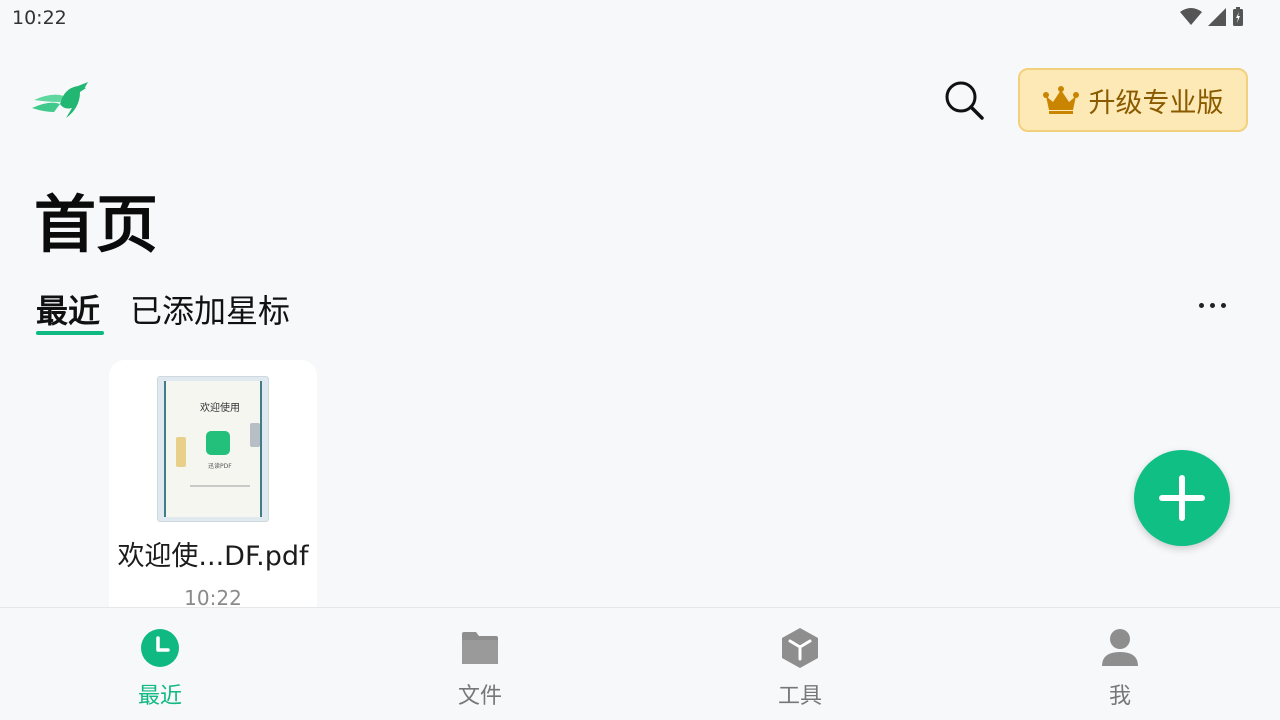  I want to click on nav-label-me: 我, so click(1119, 696).